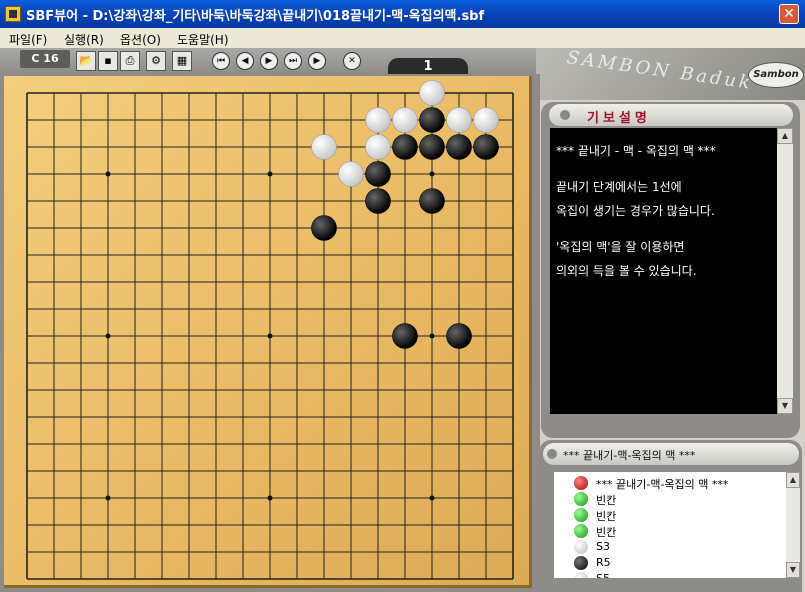 The width and height of the screenshot is (805, 592). Describe the element at coordinates (203, 39) in the screenshot. I see `menu-help: 도움말(H)` at that location.